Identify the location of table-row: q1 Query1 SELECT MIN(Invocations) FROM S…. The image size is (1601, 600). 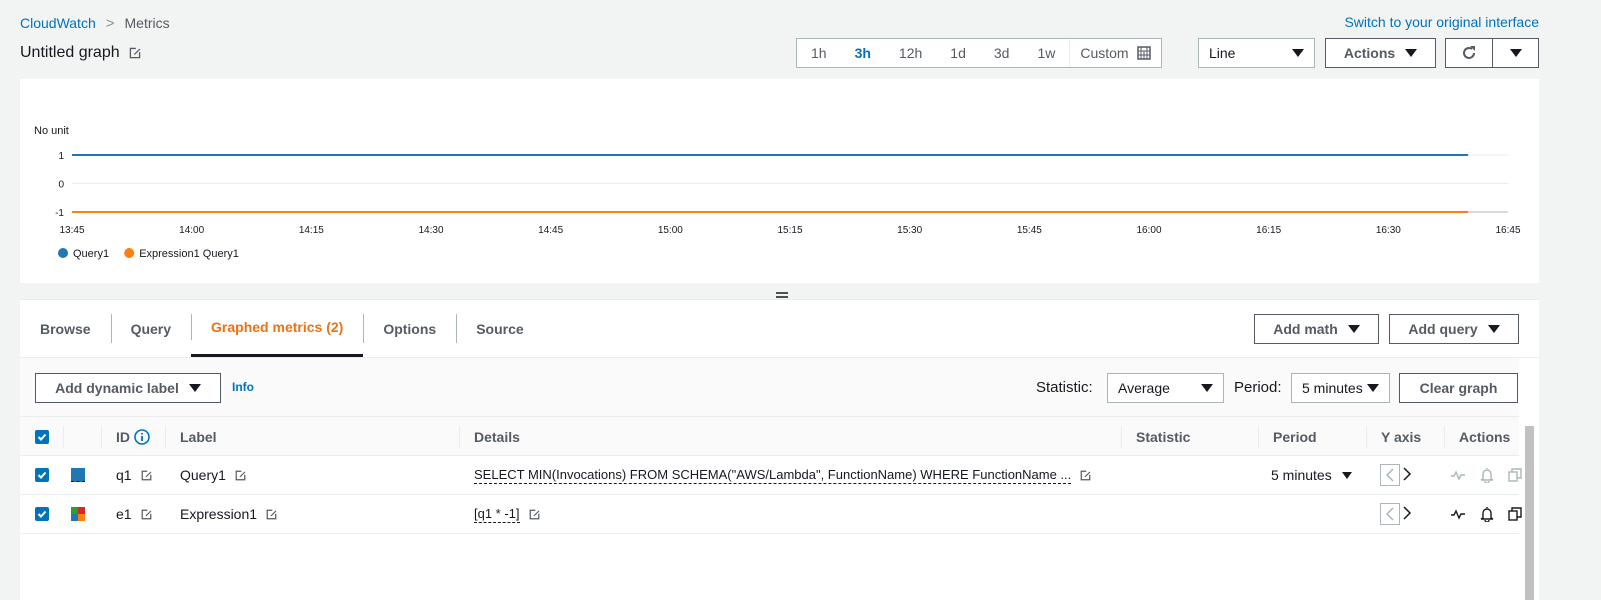
(771, 475).